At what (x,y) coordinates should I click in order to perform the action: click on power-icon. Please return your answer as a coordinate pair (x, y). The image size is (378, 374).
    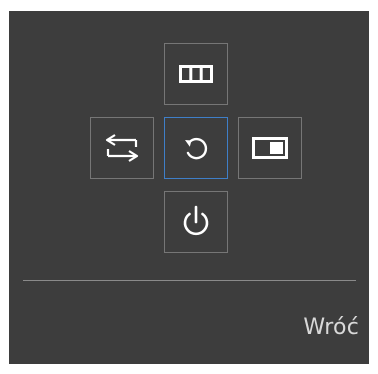
    Looking at the image, I should click on (196, 220).